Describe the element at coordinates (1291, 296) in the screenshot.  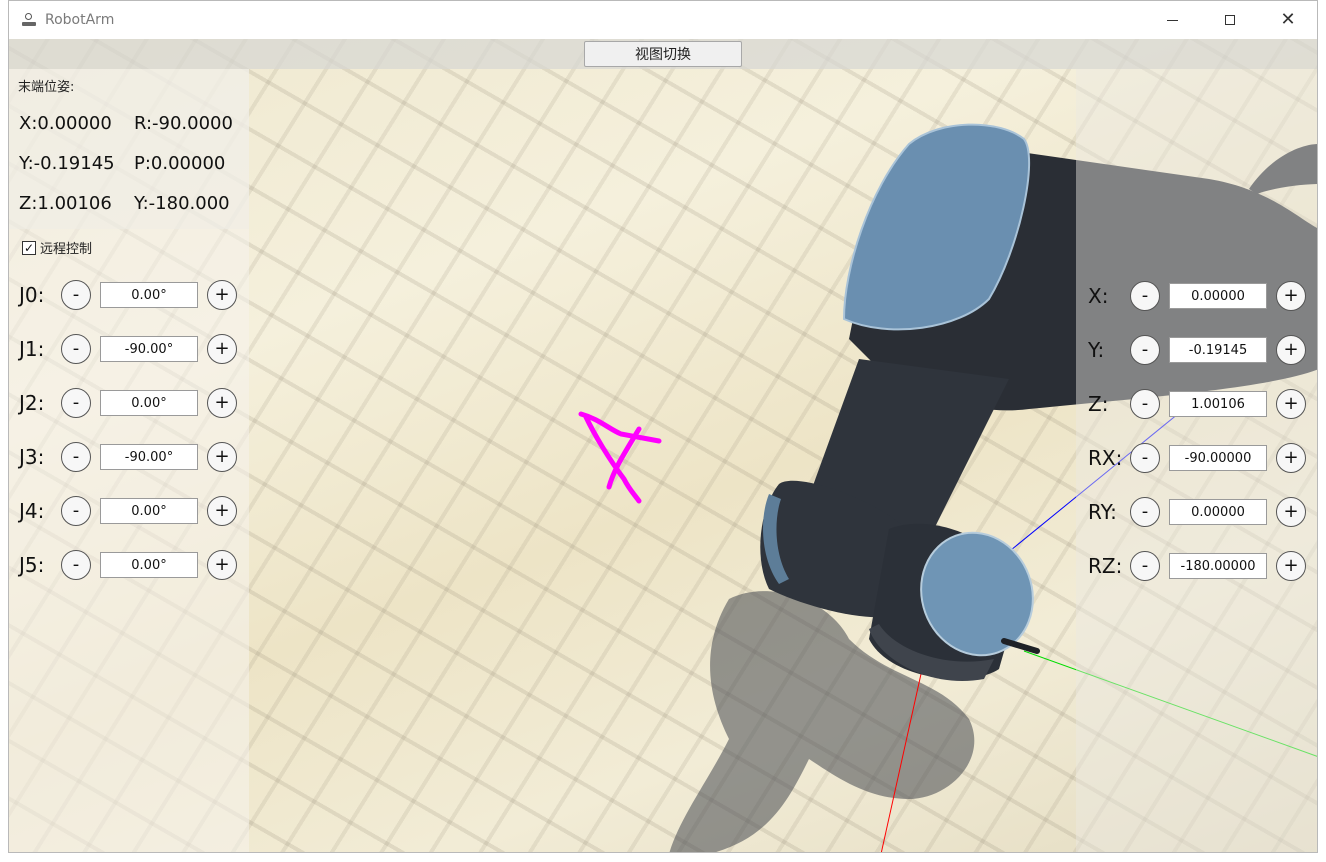
I see `x-plus-button: +` at that location.